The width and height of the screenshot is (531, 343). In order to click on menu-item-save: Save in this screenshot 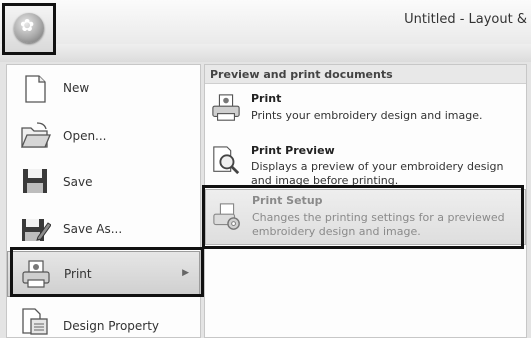, I will do `click(103, 180)`.